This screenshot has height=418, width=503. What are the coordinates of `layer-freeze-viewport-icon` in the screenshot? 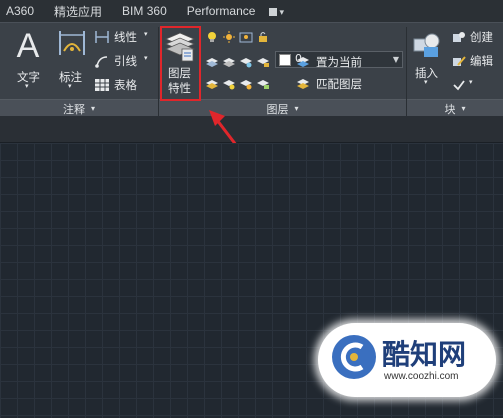 It's located at (246, 37).